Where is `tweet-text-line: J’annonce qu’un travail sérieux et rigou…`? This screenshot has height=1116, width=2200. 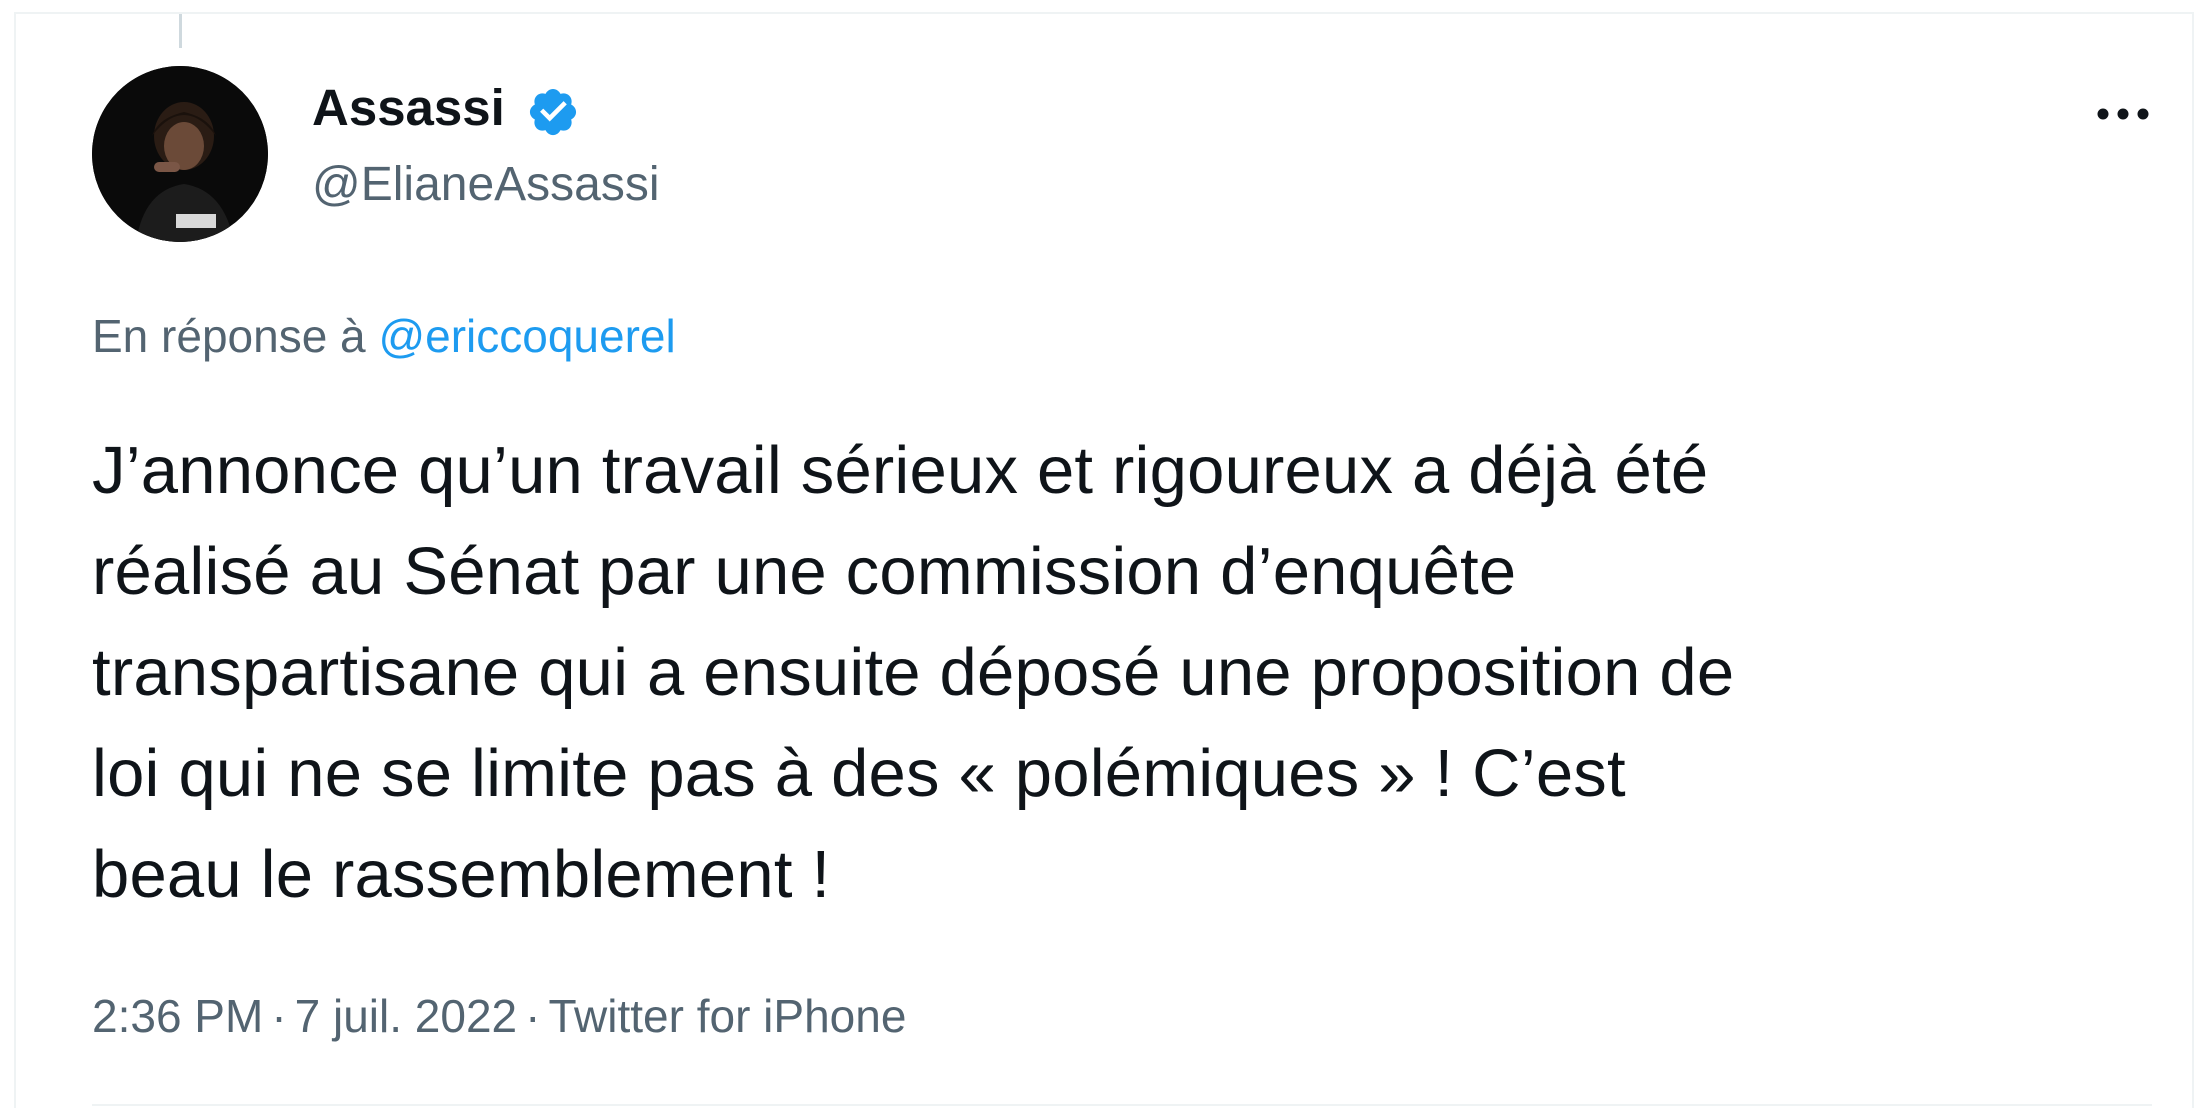
tweet-text-line: J’annonce qu’un travail sérieux et rigou… is located at coordinates (900, 470).